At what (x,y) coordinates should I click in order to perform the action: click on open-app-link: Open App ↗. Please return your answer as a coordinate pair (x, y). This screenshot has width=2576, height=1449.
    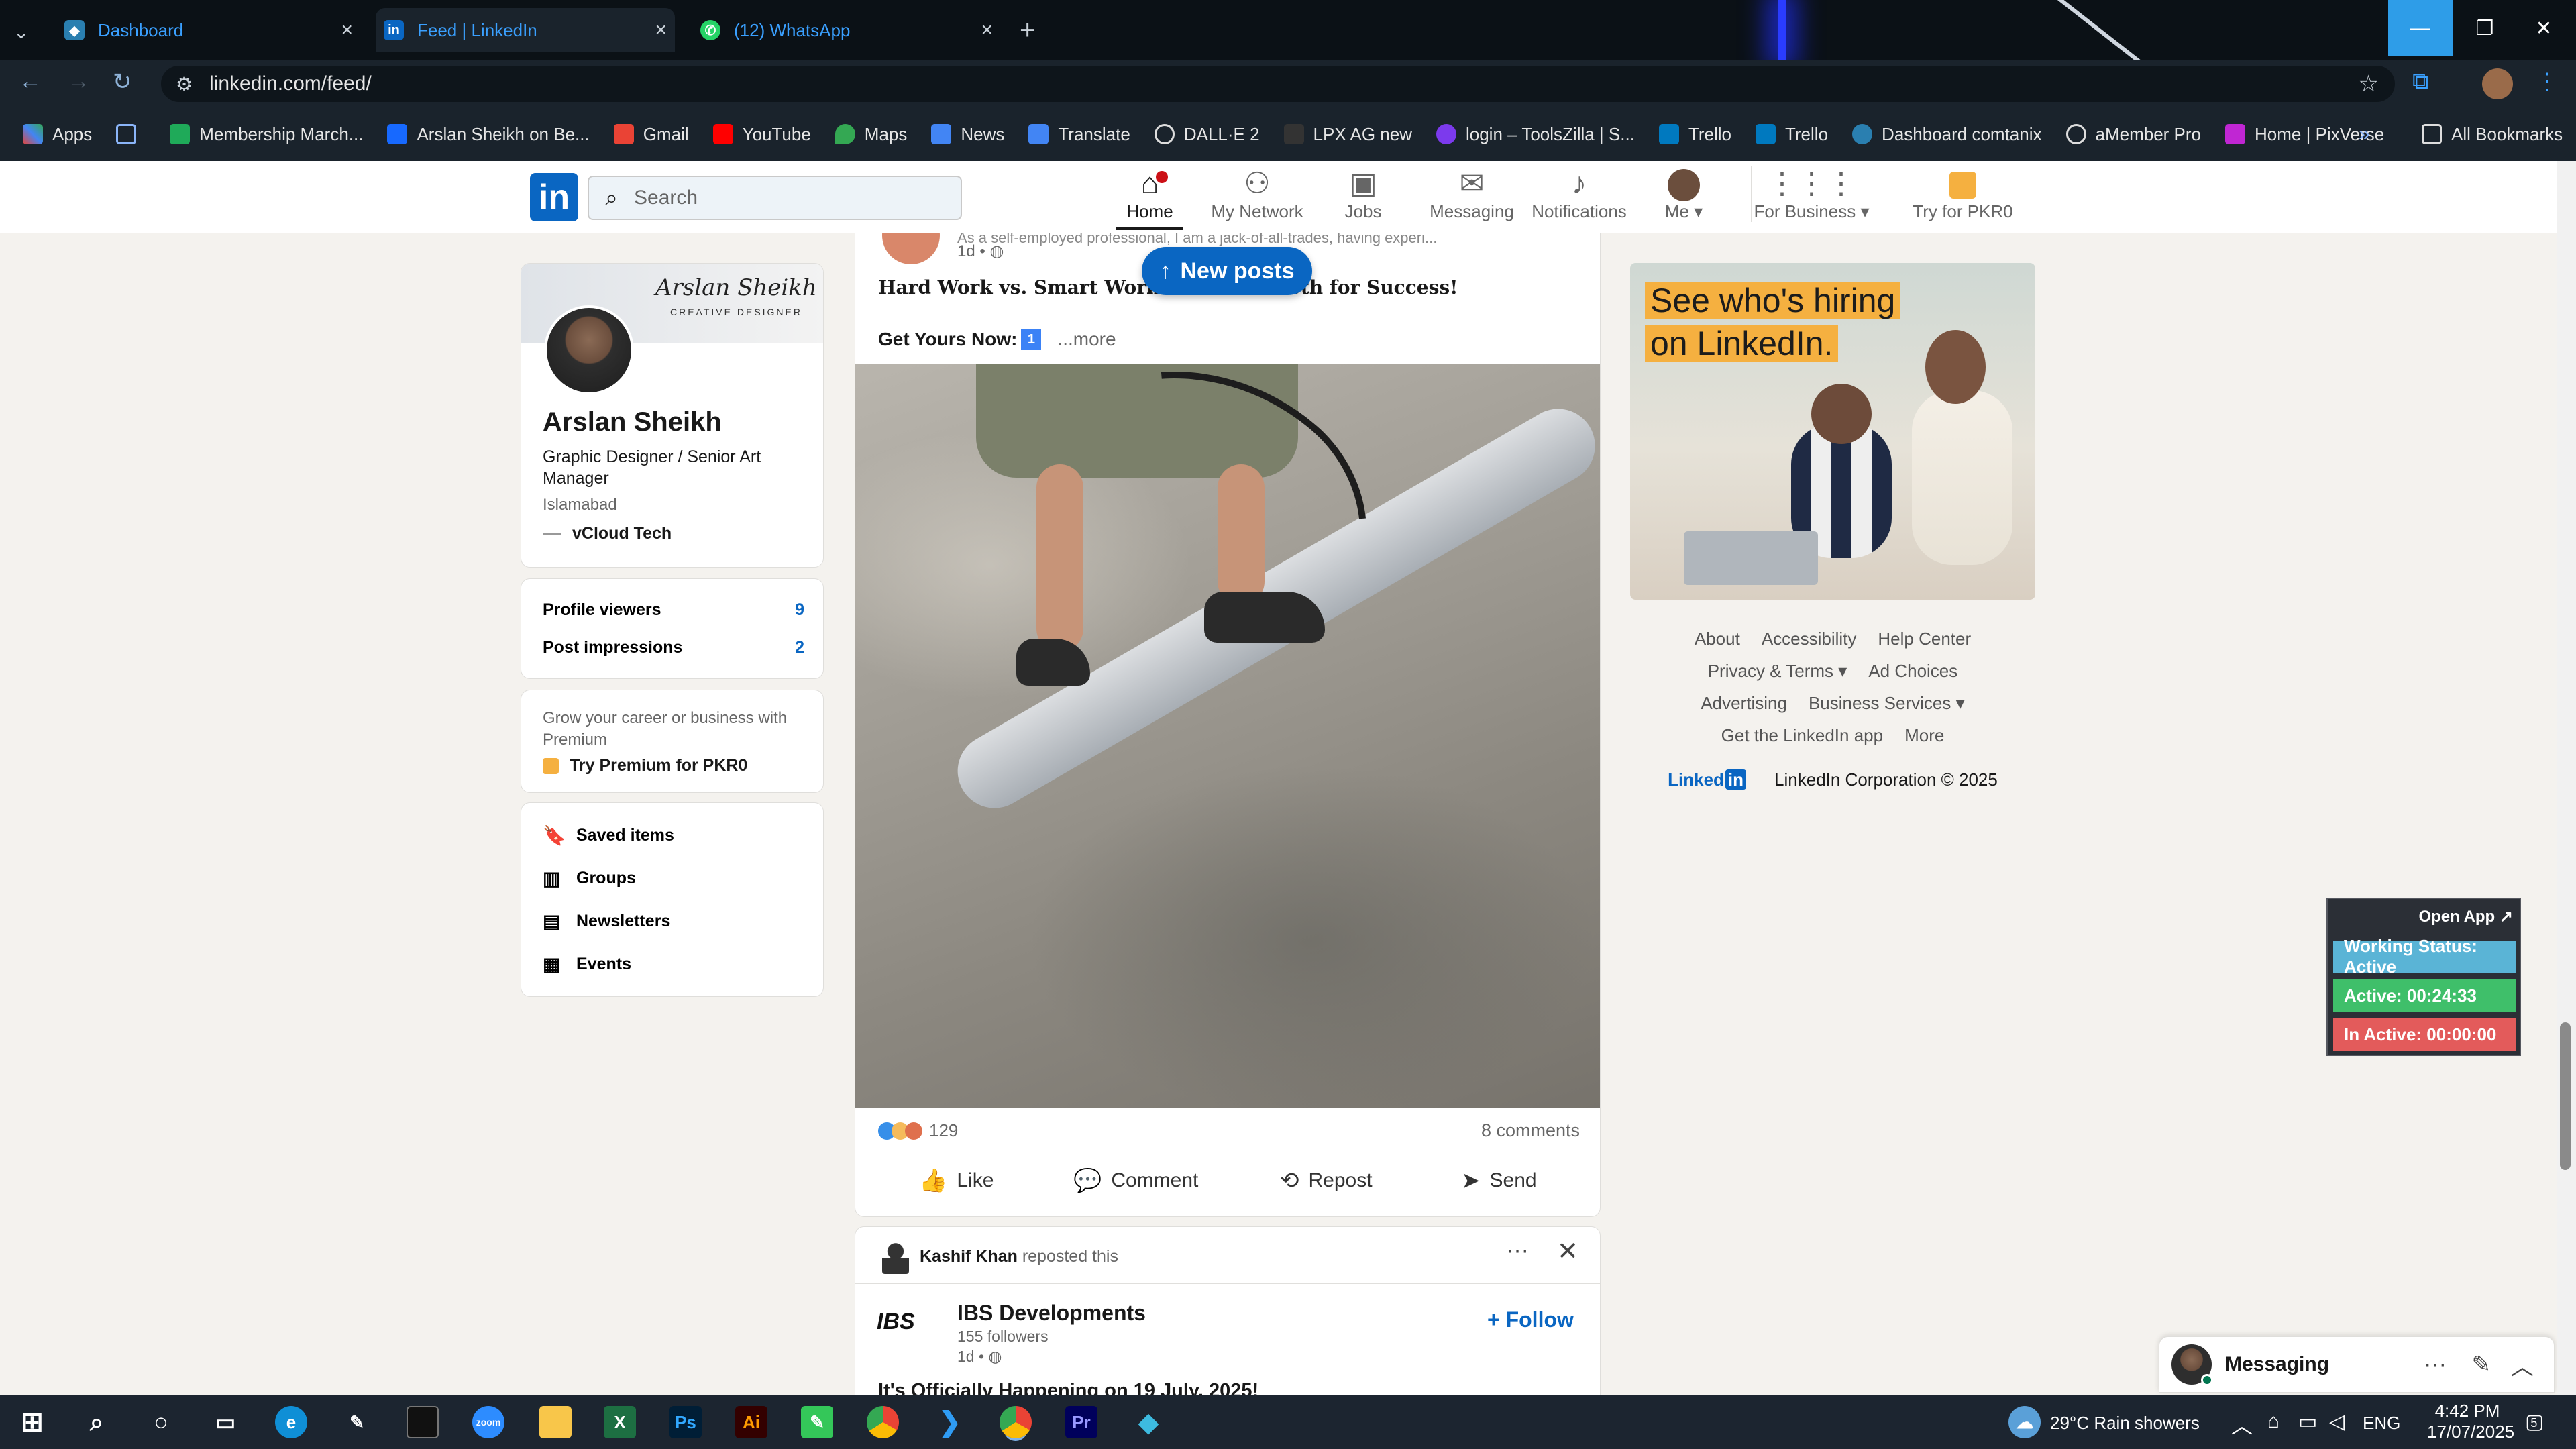
    Looking at the image, I should click on (2465, 916).